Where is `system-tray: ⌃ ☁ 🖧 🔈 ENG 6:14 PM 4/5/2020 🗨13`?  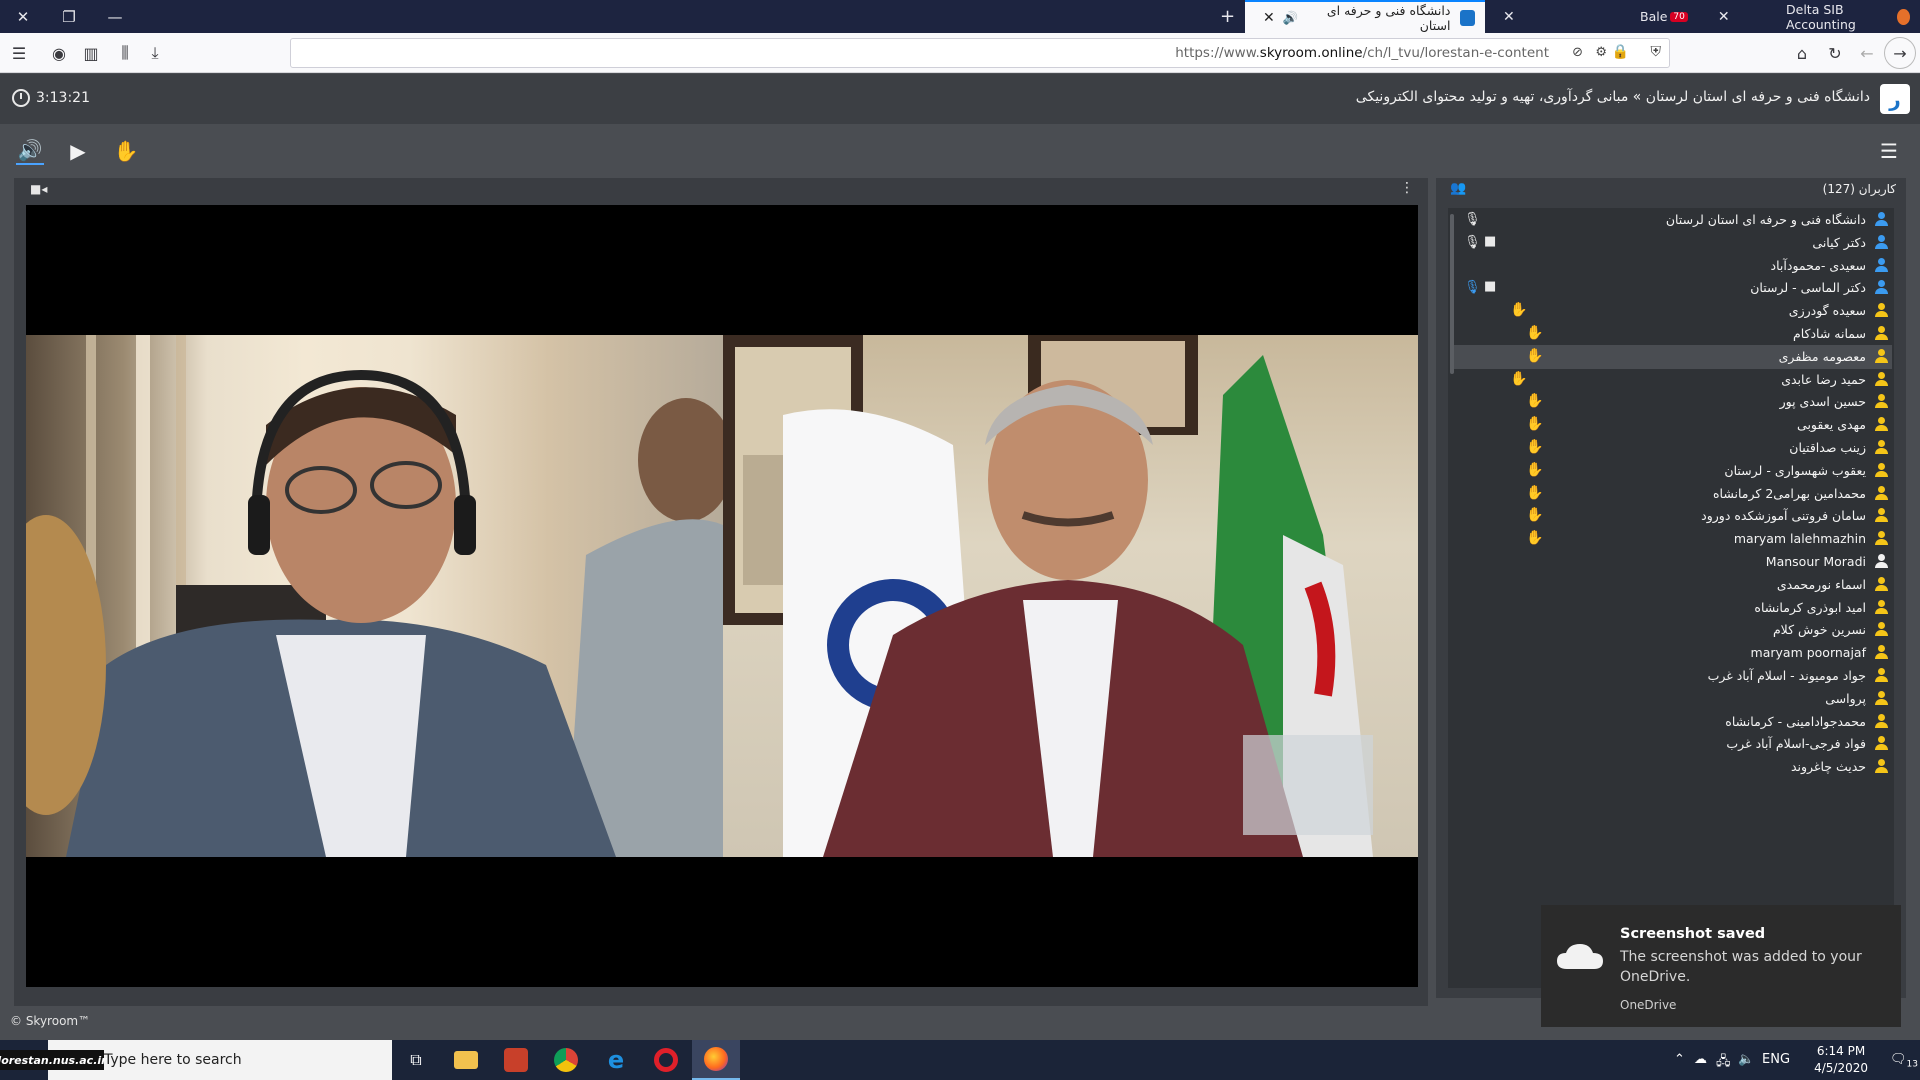 system-tray: ⌃ ☁ 🖧 🔈 ENG 6:14 PM 4/5/2020 🗨13 is located at coordinates (1770, 1060).